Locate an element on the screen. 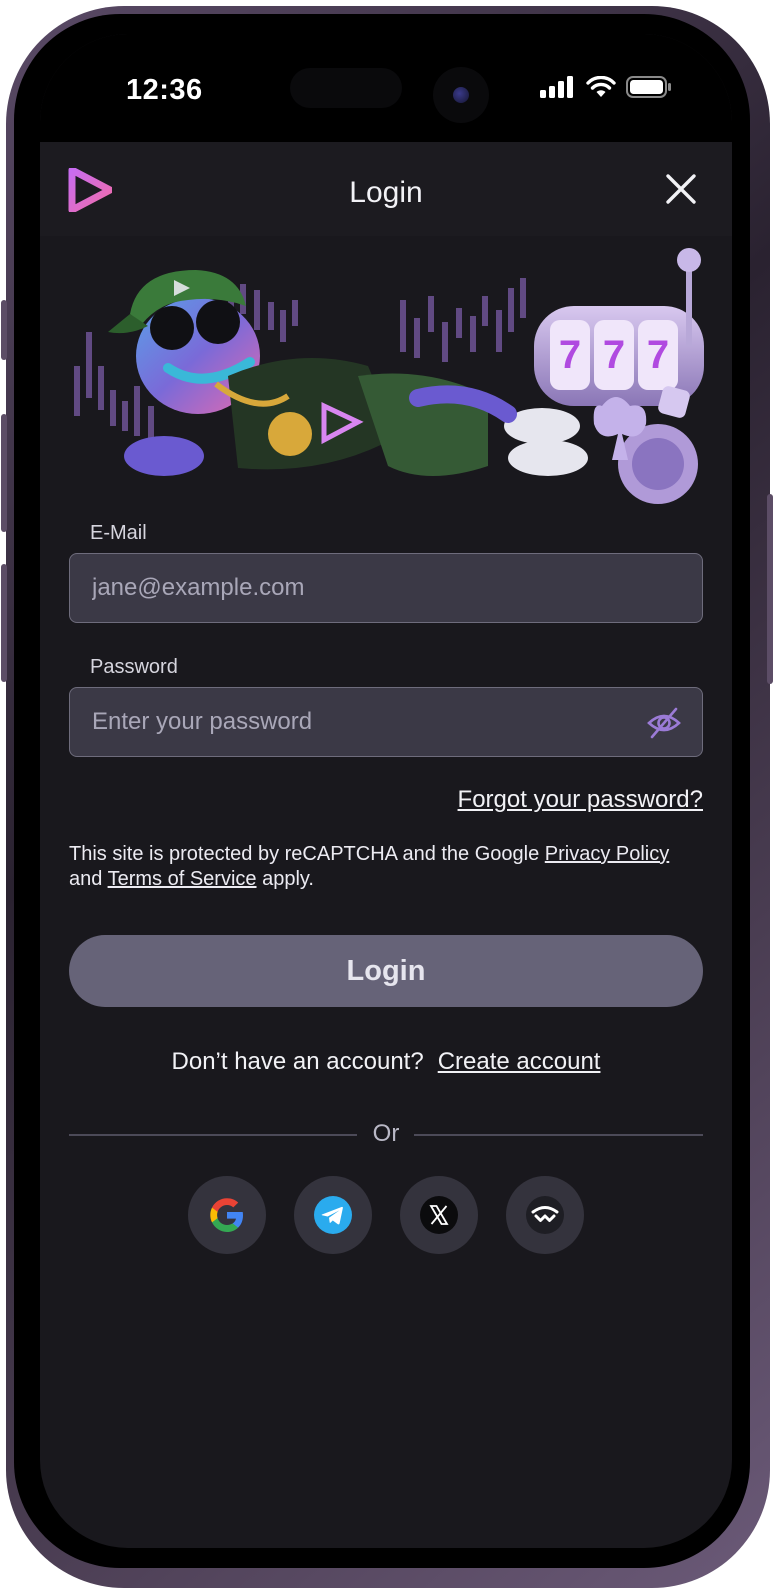 The height and width of the screenshot is (1596, 784). walletconnect-login-button is located at coordinates (545, 1215).